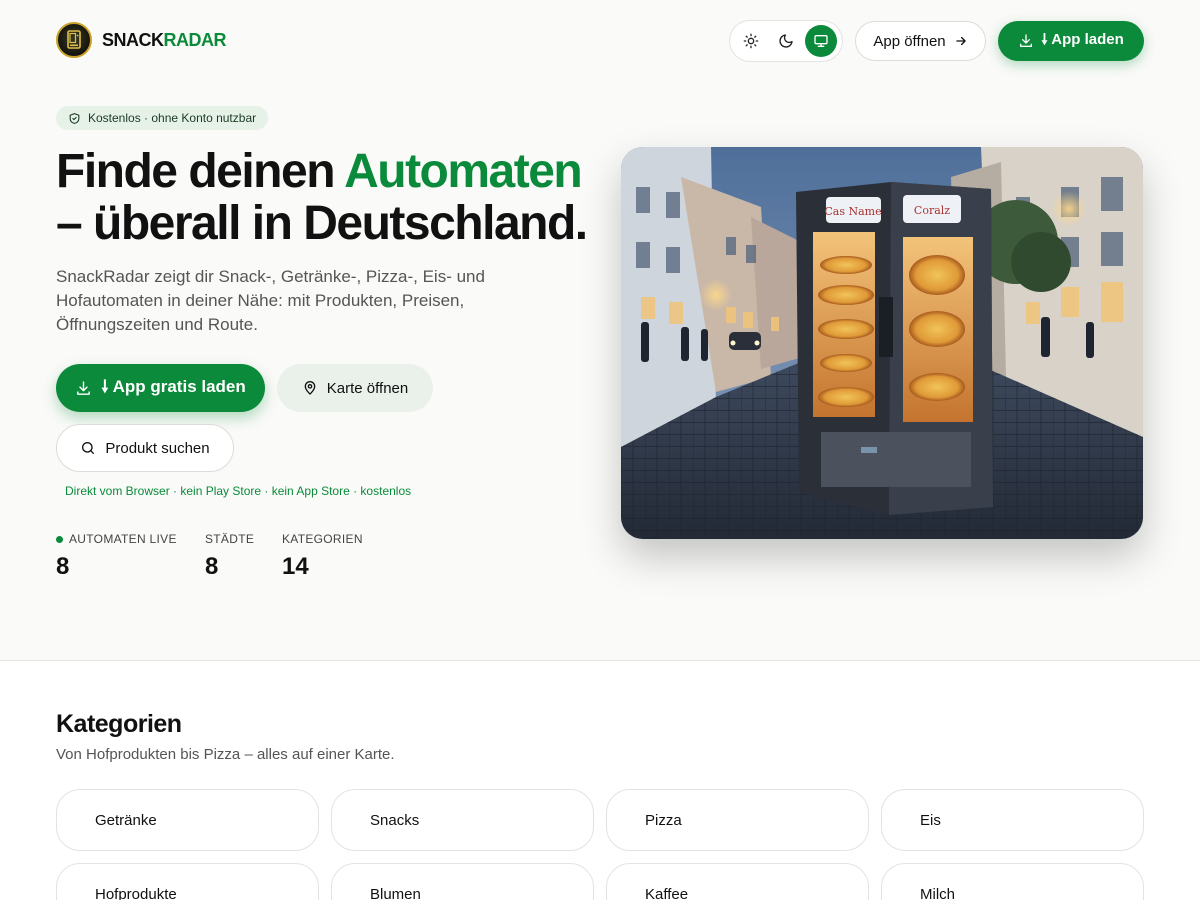  I want to click on category-card-pizza: Pizza, so click(737, 820).